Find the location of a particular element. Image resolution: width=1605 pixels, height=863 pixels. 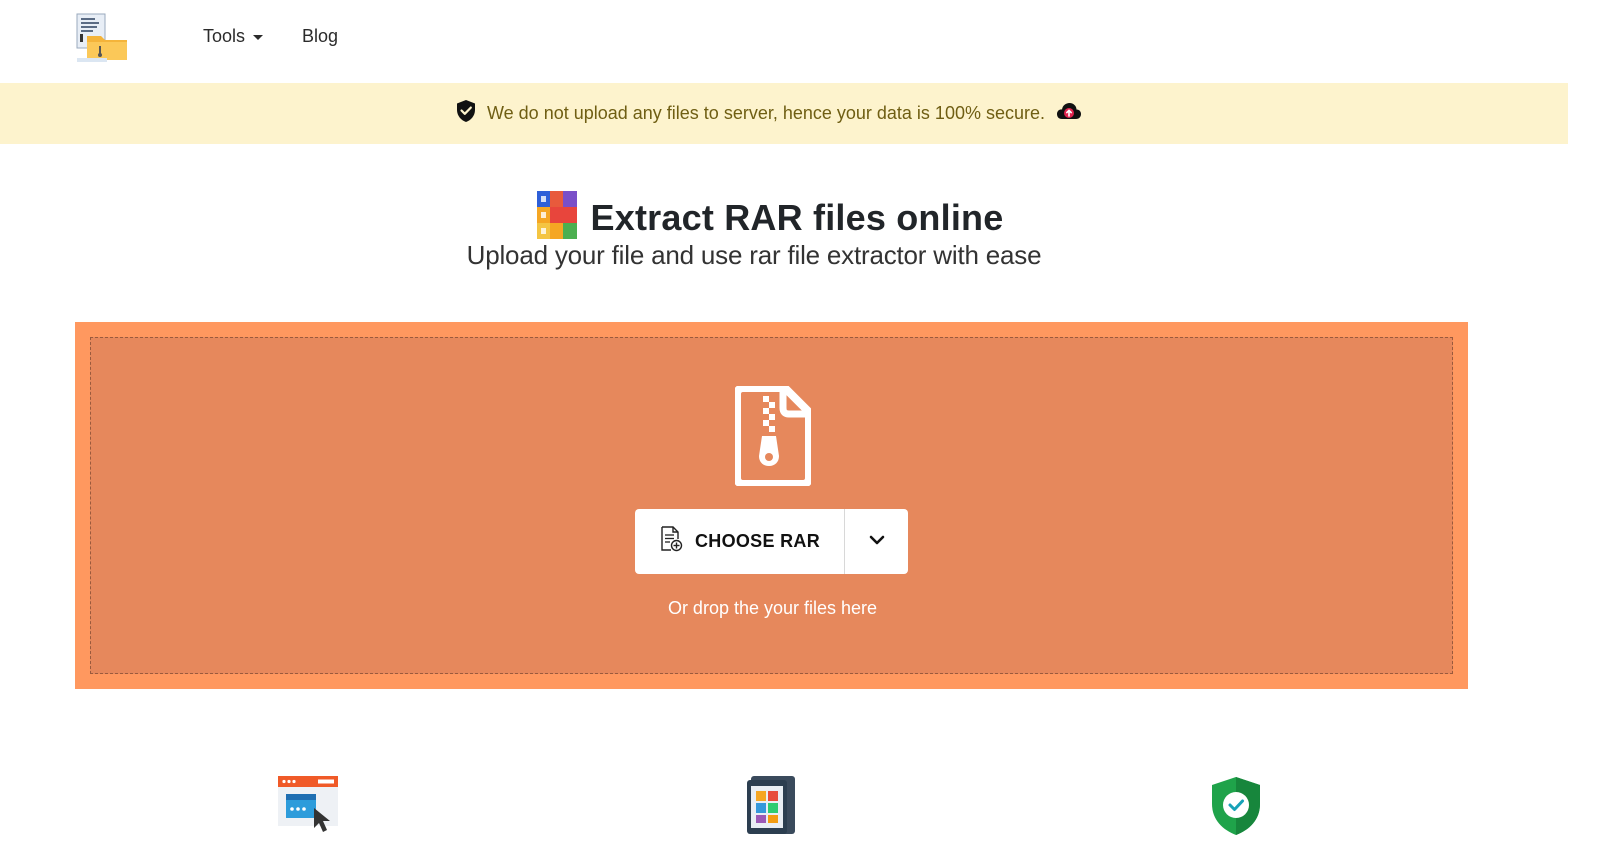

zip-file-icon is located at coordinates (773, 436).